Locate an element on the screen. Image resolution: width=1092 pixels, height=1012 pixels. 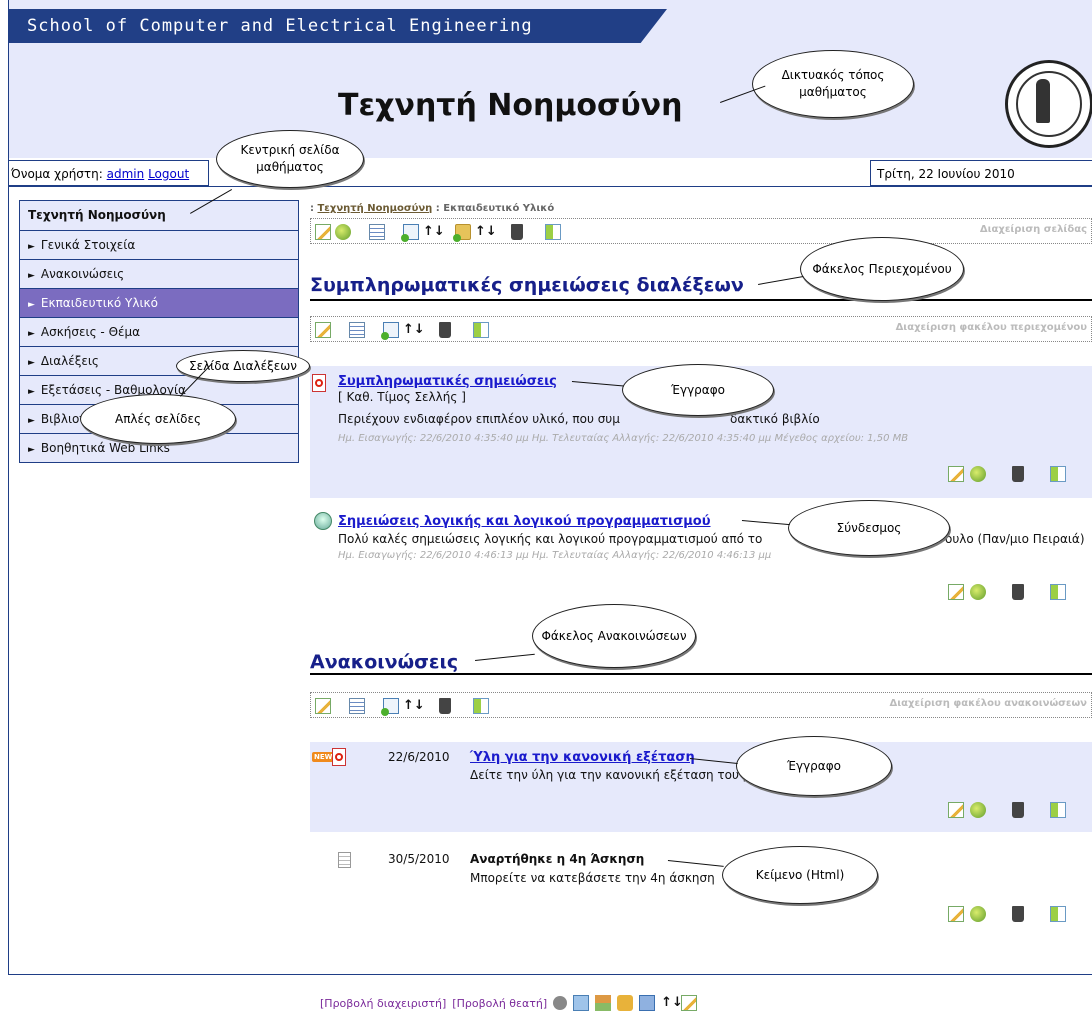
callout-html-text: Κείμενο (Html) is located at coordinates (800, 875).